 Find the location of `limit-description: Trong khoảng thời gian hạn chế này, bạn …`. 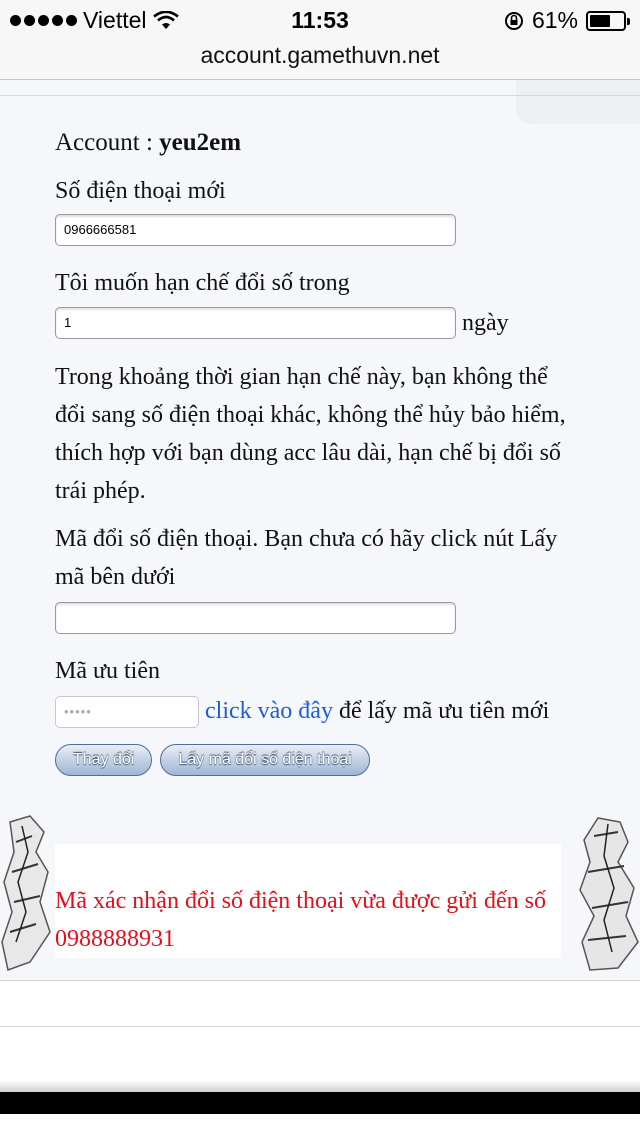

limit-description: Trong khoảng thời gian hạn chế này, bạn … is located at coordinates (310, 434).